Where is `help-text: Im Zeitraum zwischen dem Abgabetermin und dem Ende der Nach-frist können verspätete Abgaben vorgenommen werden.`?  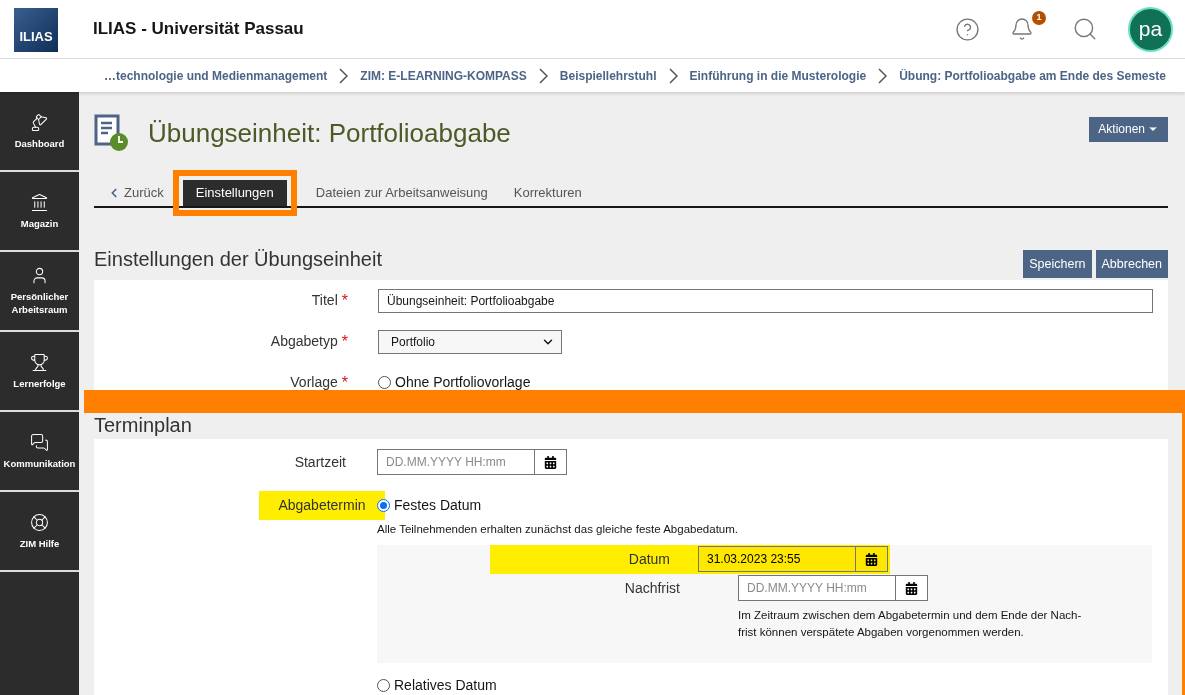
help-text: Im Zeitraum zwischen dem Abgabetermin und dem Ende der Nach-frist können verspätete Abgaben vorgenommen werden. is located at coordinates (910, 624).